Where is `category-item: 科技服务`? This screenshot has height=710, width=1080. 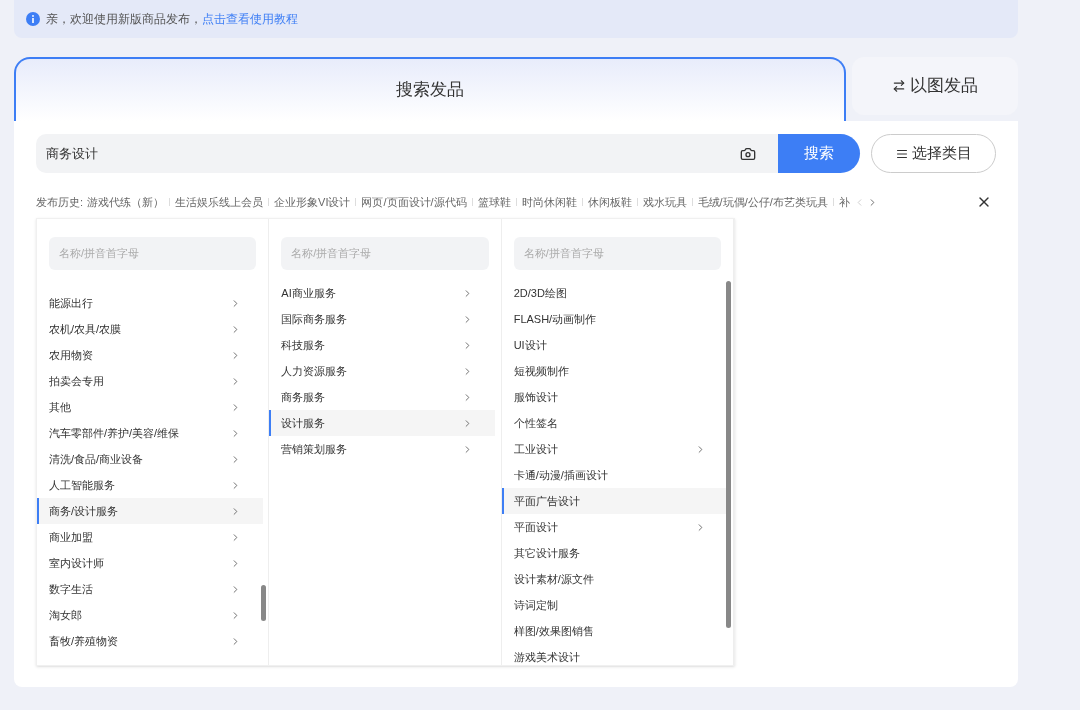 category-item: 科技服务 is located at coordinates (382, 345).